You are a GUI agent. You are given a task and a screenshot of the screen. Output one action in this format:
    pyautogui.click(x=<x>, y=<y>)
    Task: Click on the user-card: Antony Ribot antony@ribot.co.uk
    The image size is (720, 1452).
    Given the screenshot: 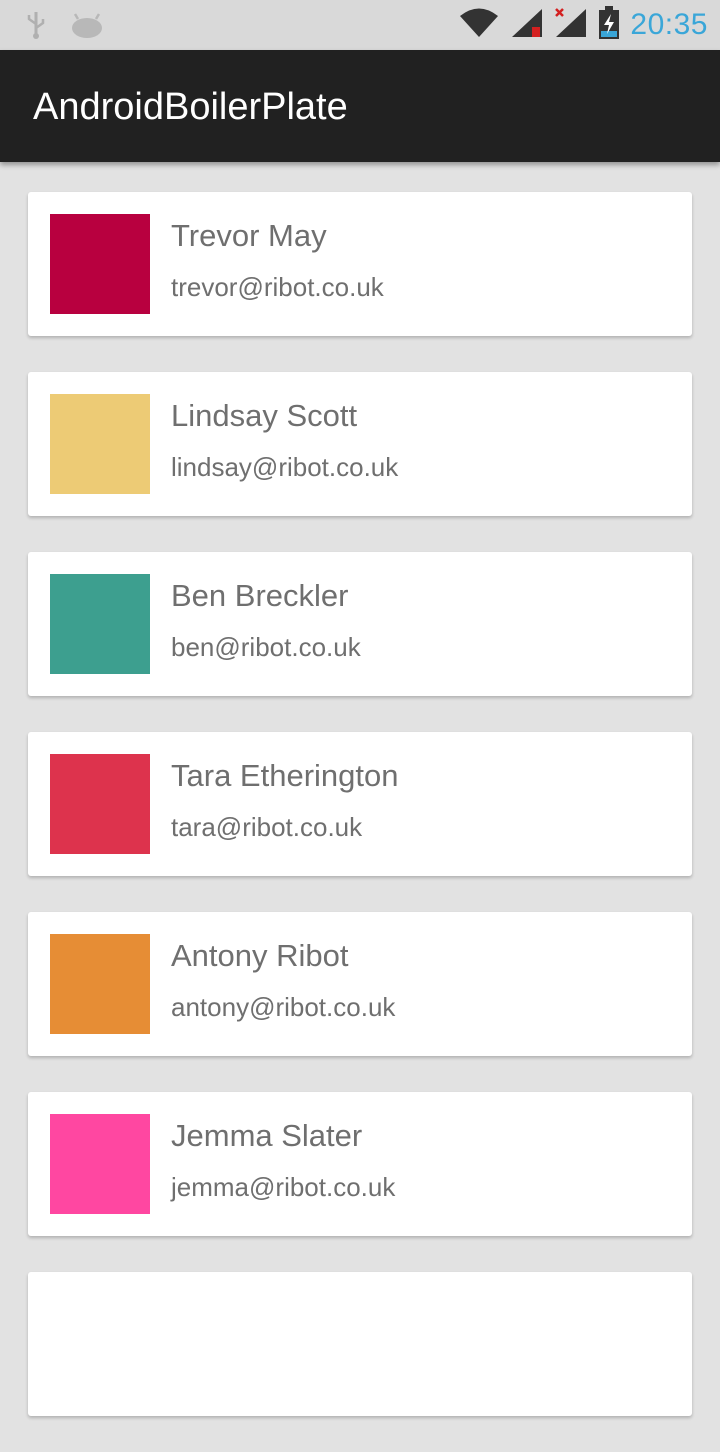 What is the action you would take?
    pyautogui.click(x=360, y=984)
    